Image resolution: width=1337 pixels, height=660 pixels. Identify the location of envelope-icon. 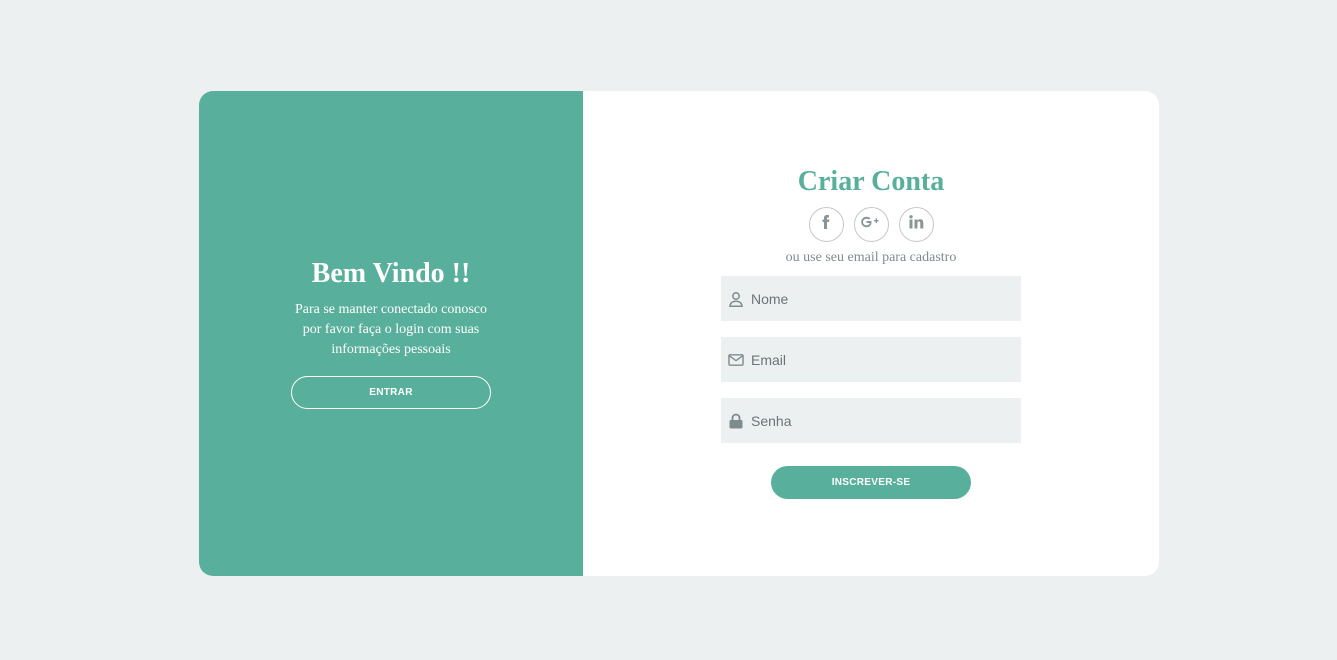
(736, 360).